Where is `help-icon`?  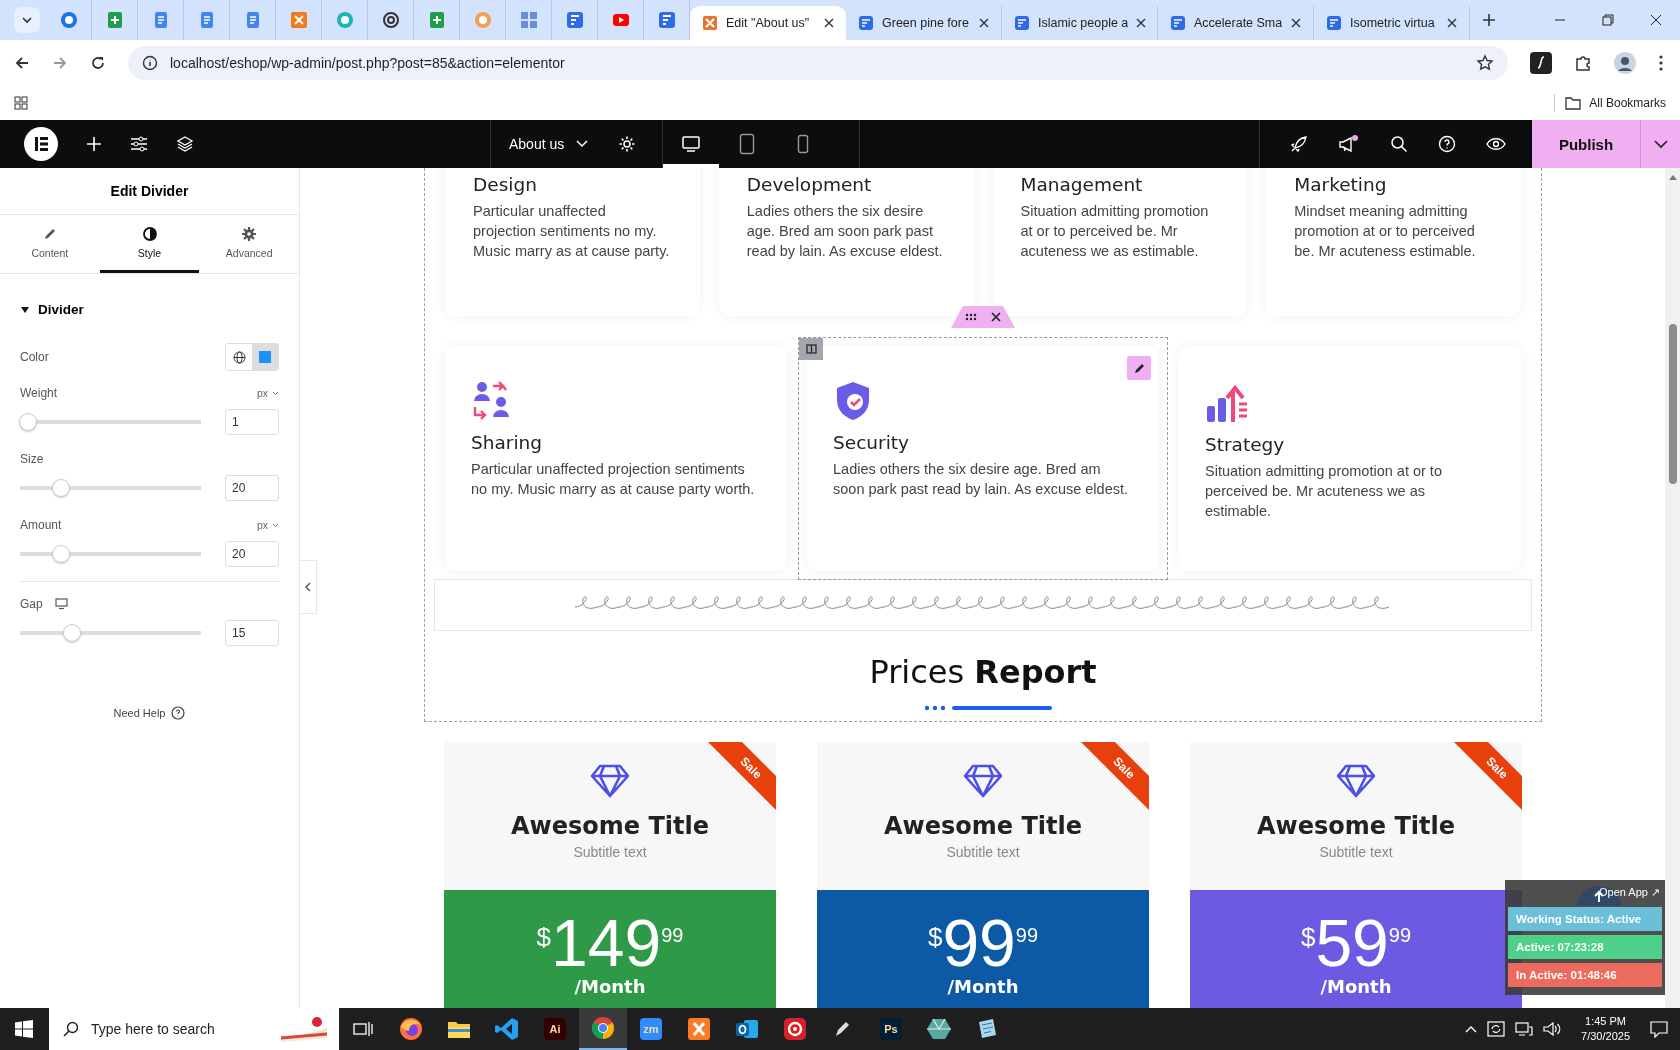 help-icon is located at coordinates (1447, 144).